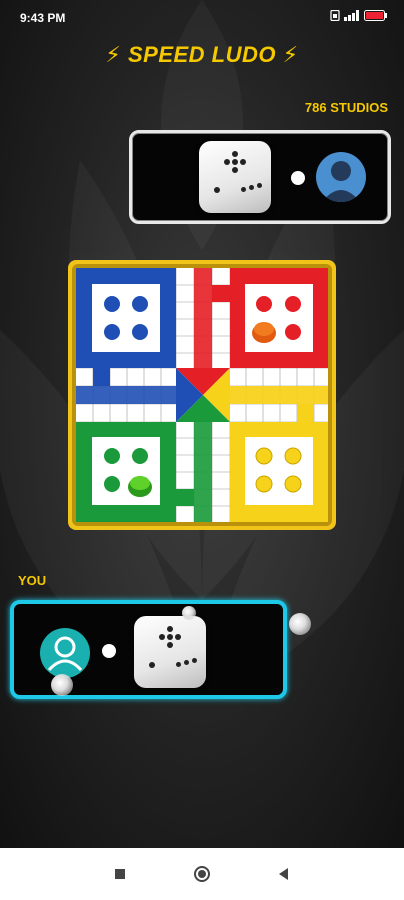 This screenshot has width=404, height=900. I want to click on green-yard, so click(126, 472).